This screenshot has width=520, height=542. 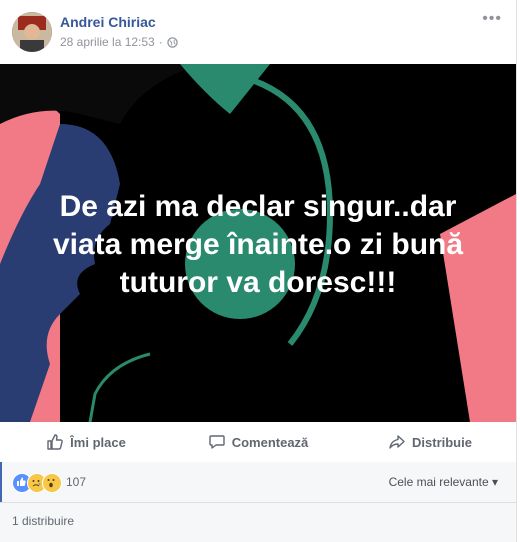 What do you see at coordinates (37, 483) in the screenshot?
I see `reaction-icons` at bounding box center [37, 483].